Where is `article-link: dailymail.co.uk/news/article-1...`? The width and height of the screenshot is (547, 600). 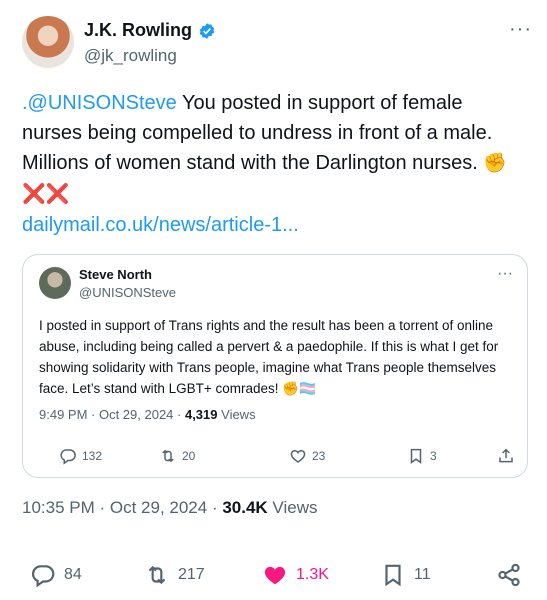
article-link: dailymail.co.uk/news/article-1... is located at coordinates (274, 225).